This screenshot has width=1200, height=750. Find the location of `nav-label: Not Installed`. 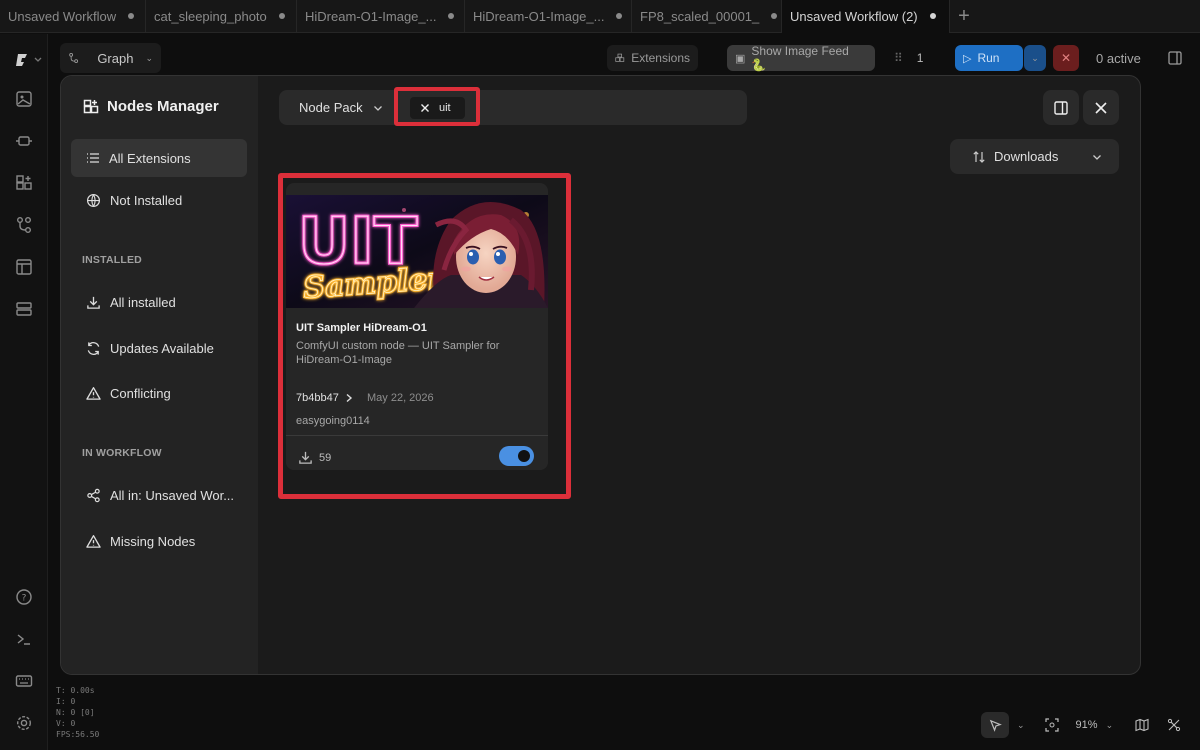

nav-label: Not Installed is located at coordinates (146, 200).